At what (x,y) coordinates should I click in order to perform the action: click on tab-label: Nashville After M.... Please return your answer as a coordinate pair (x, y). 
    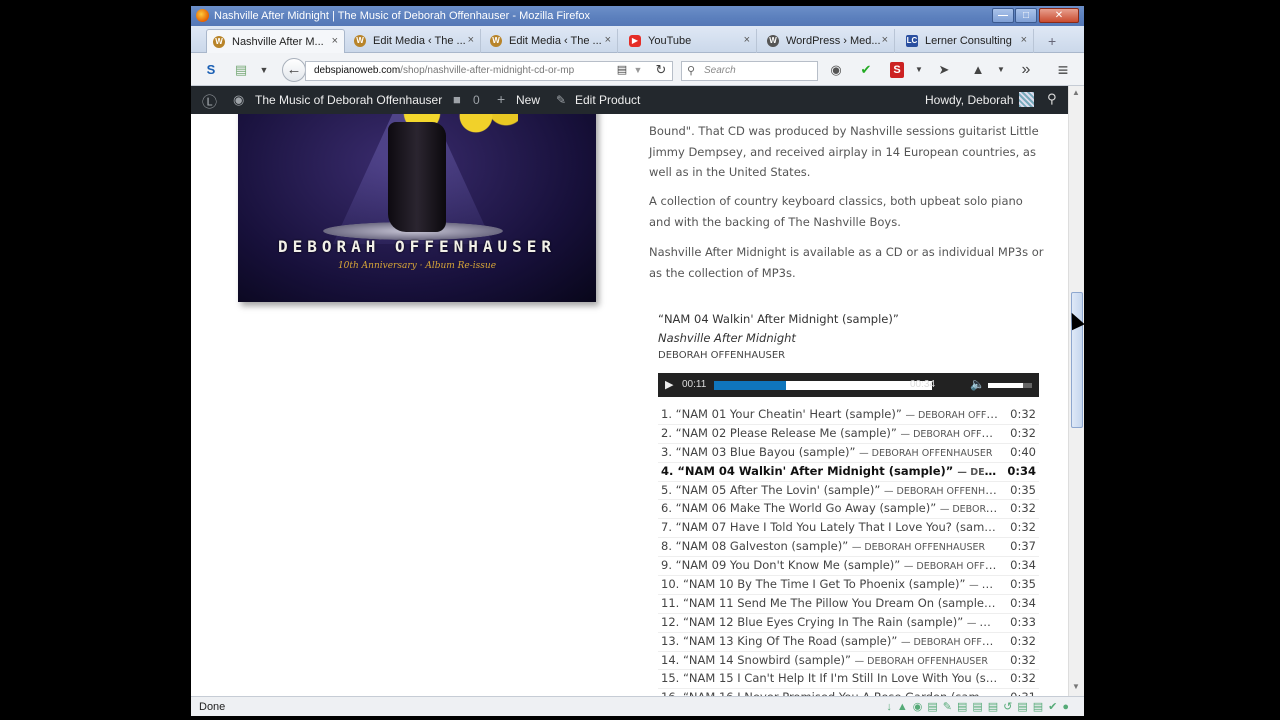
    Looking at the image, I should click on (278, 42).